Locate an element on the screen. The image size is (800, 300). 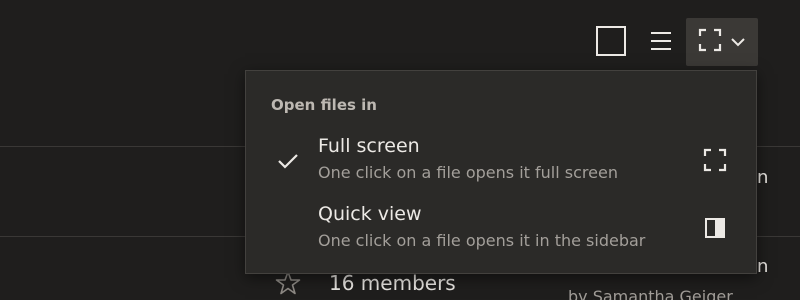
list-view-icon is located at coordinates (661, 43).